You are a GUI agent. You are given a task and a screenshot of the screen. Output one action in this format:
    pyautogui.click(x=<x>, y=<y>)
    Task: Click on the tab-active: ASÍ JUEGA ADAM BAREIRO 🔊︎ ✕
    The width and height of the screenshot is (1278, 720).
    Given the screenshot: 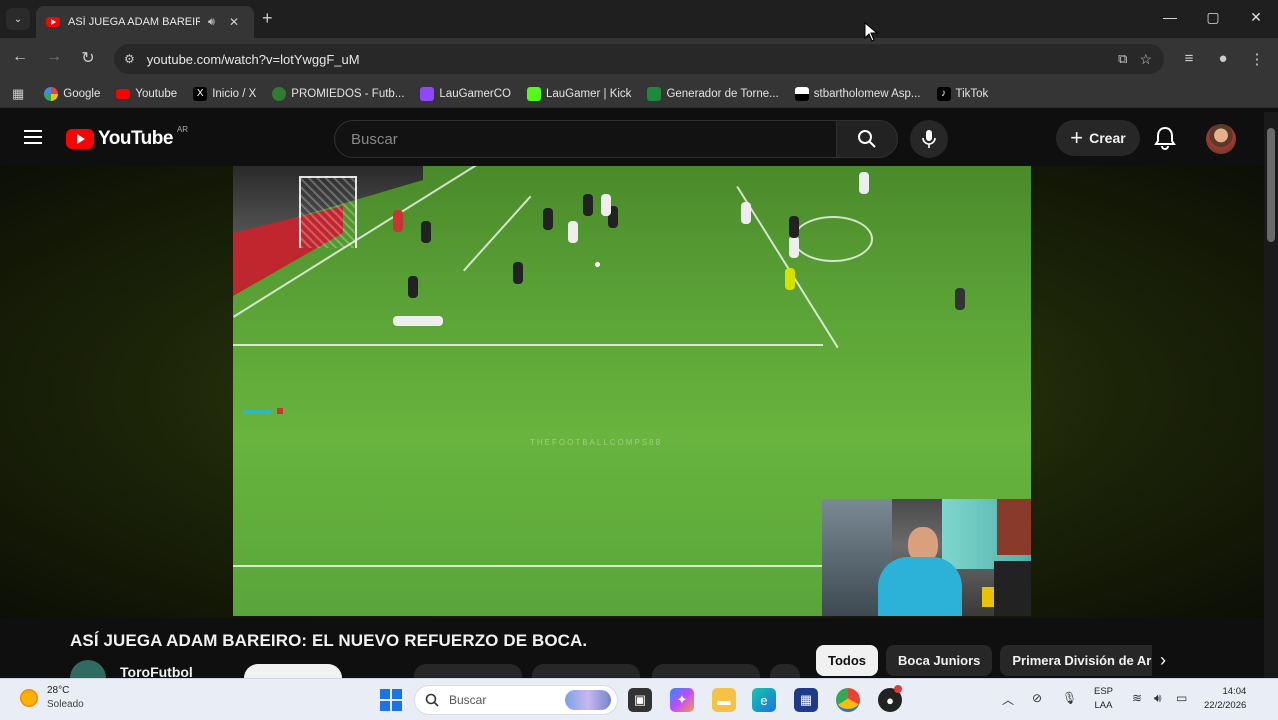 What is the action you would take?
    pyautogui.click(x=145, y=22)
    